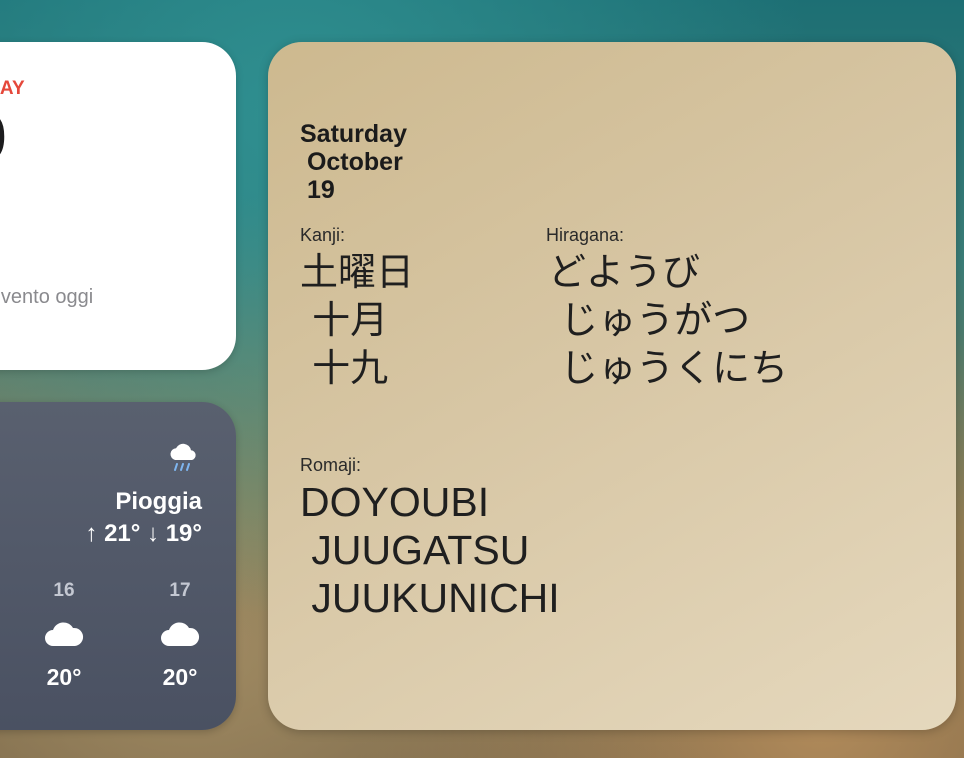 This screenshot has height=758, width=964. I want to click on english-date: Saturday October 19, so click(353, 162).